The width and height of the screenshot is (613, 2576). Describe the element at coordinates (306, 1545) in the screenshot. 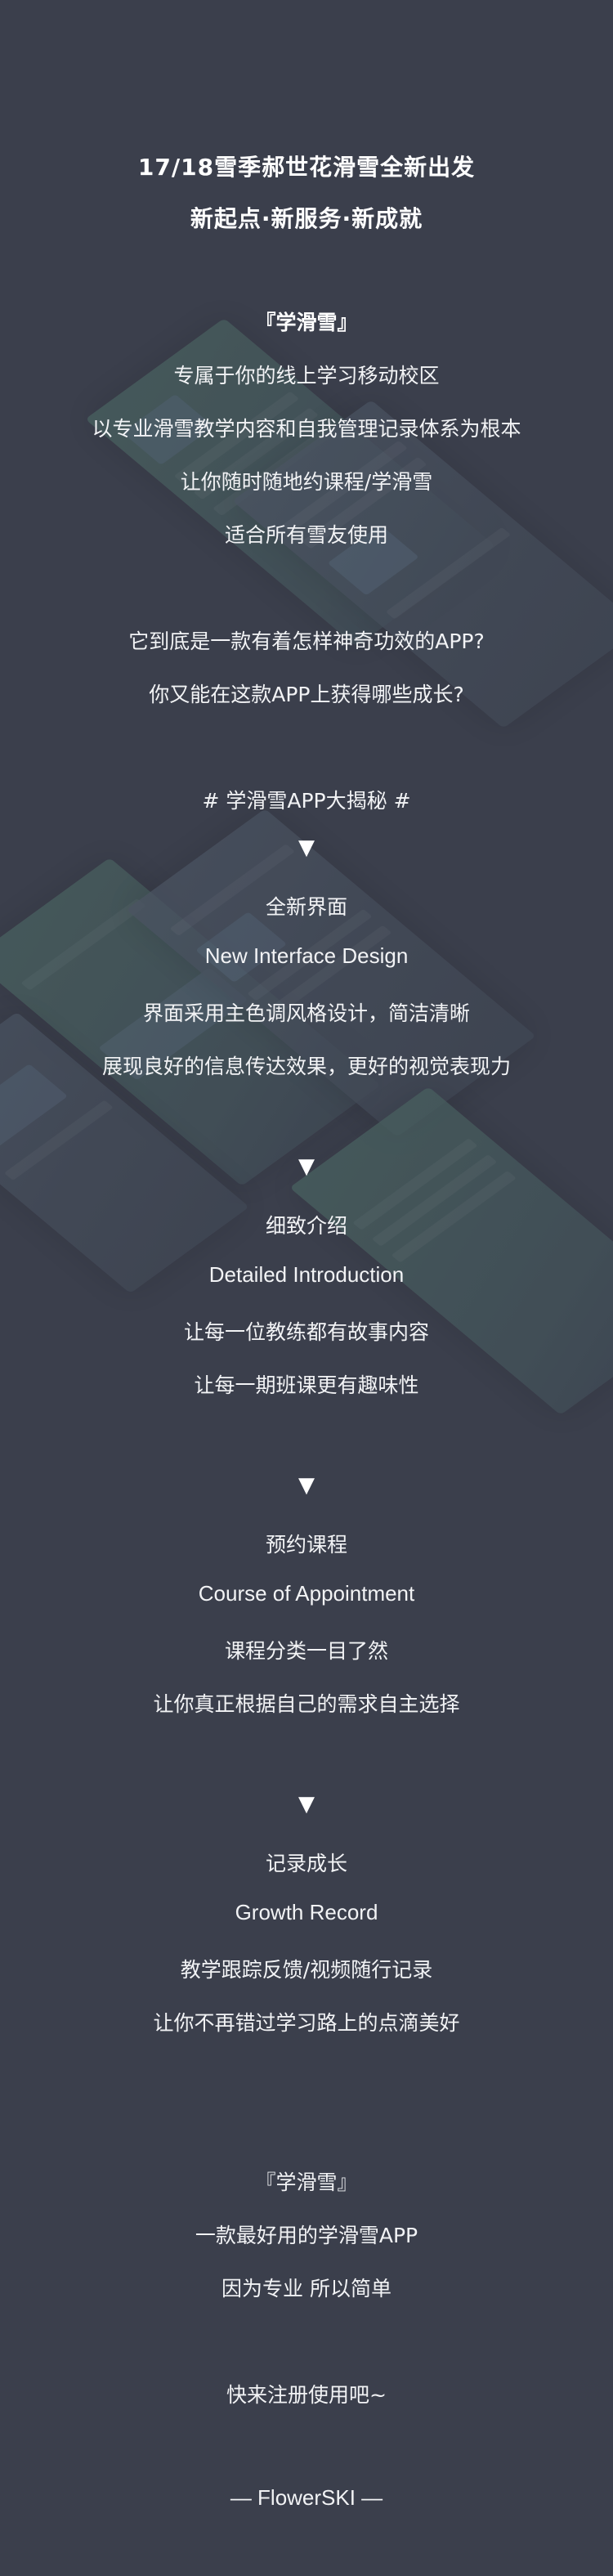

I see `section-title-cn: 预约课程` at that location.